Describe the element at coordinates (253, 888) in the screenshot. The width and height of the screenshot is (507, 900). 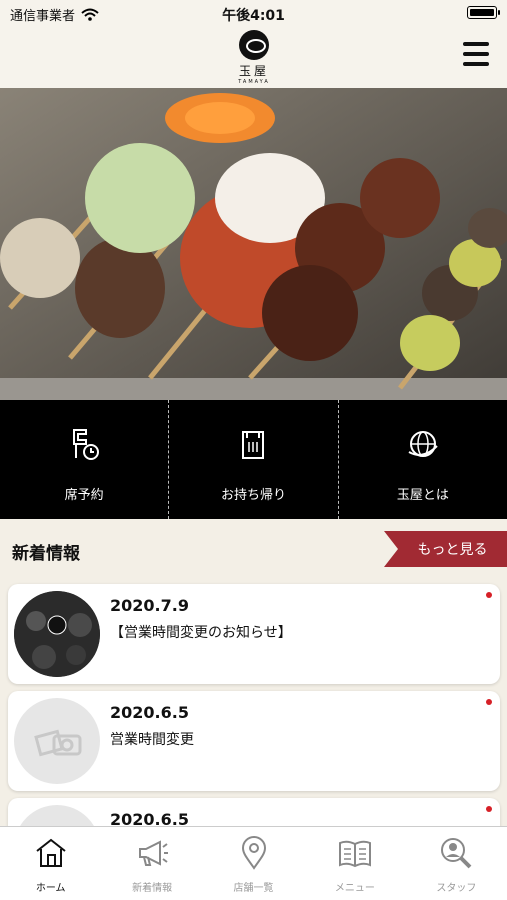
I see `tab-stores-label: 店舗一覧` at that location.